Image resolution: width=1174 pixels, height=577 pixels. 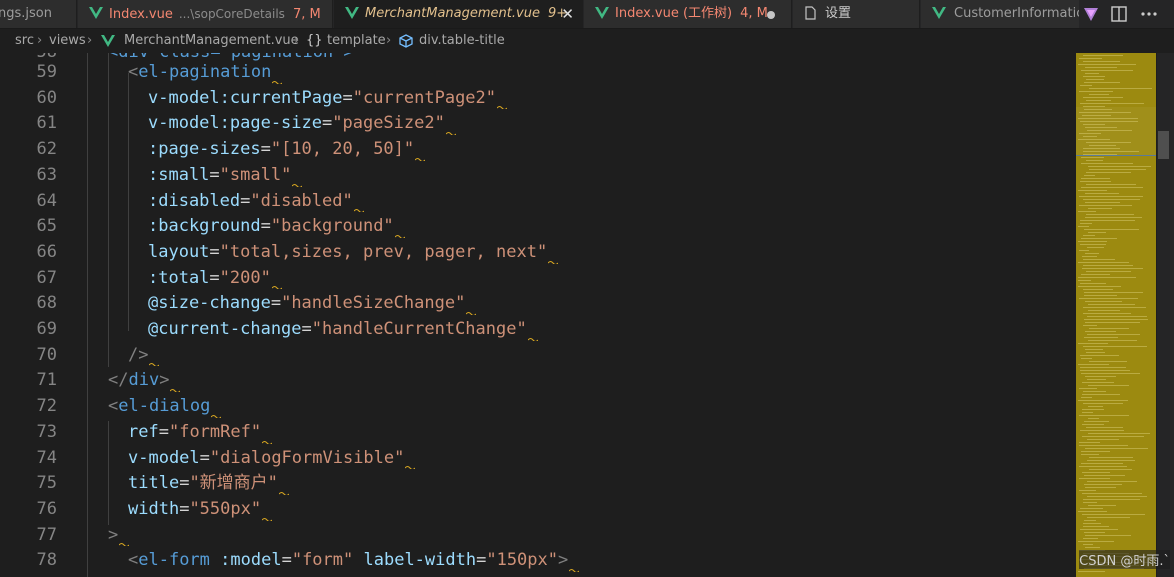 I want to click on scrollbar-thumb, so click(x=1163, y=145).